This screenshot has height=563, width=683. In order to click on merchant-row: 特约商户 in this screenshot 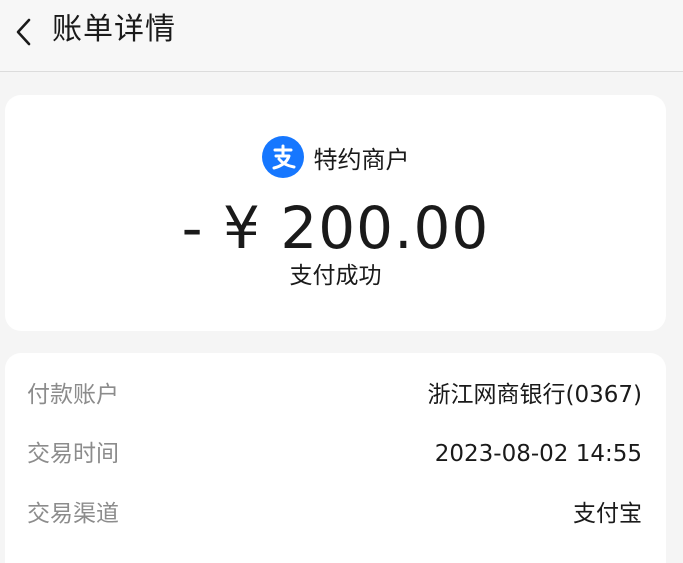, I will do `click(335, 157)`.